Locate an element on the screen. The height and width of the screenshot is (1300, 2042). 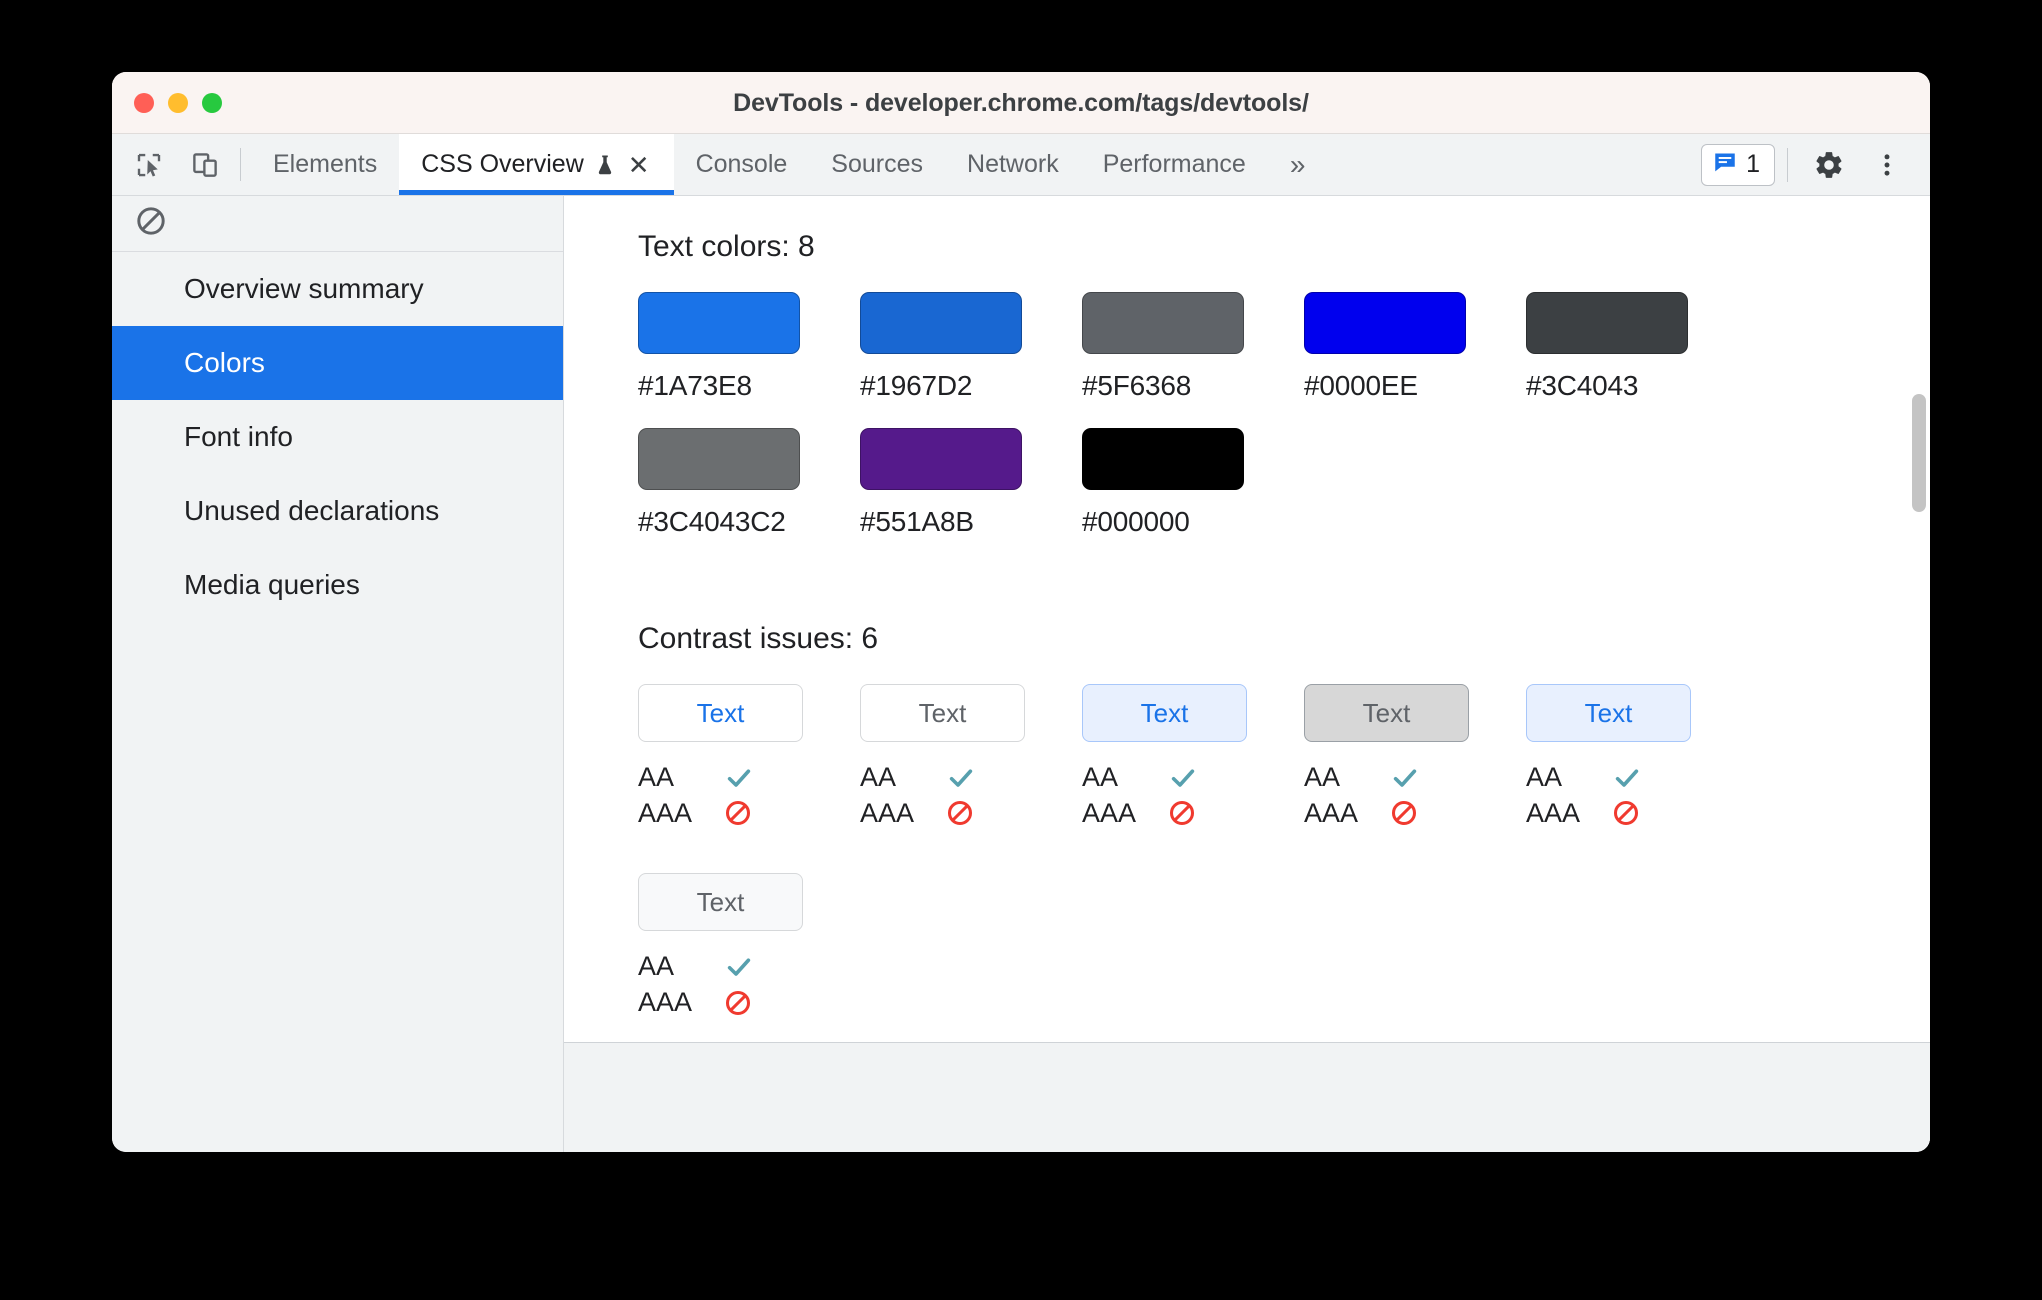
color-swatch-item: #3C4043C2 is located at coordinates (749, 483).